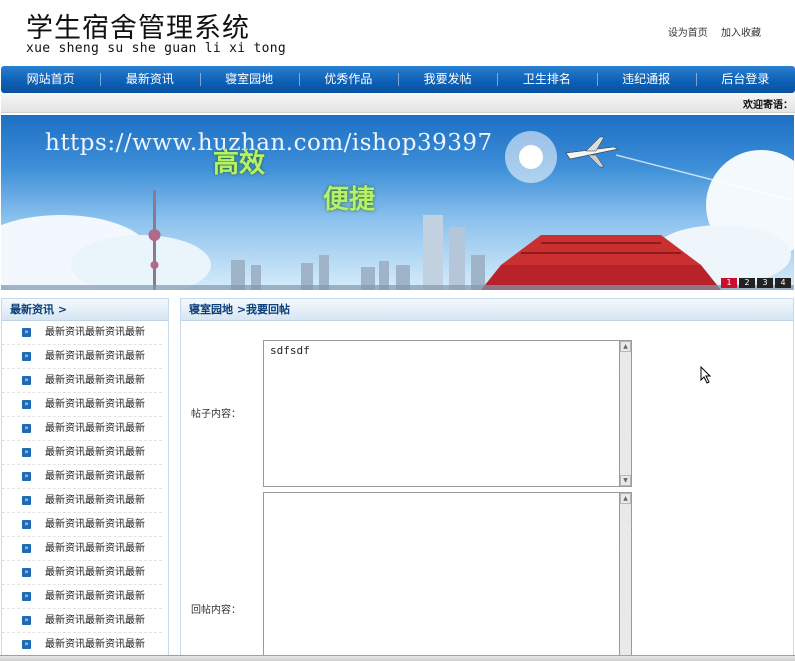  Describe the element at coordinates (239, 164) in the screenshot. I see `banner-slogan-efficient: 高效` at that location.